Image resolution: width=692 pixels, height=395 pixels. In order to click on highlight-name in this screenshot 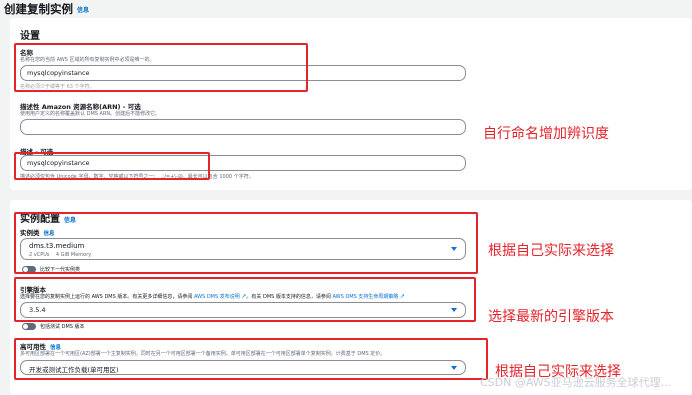, I will do `click(161, 67)`.